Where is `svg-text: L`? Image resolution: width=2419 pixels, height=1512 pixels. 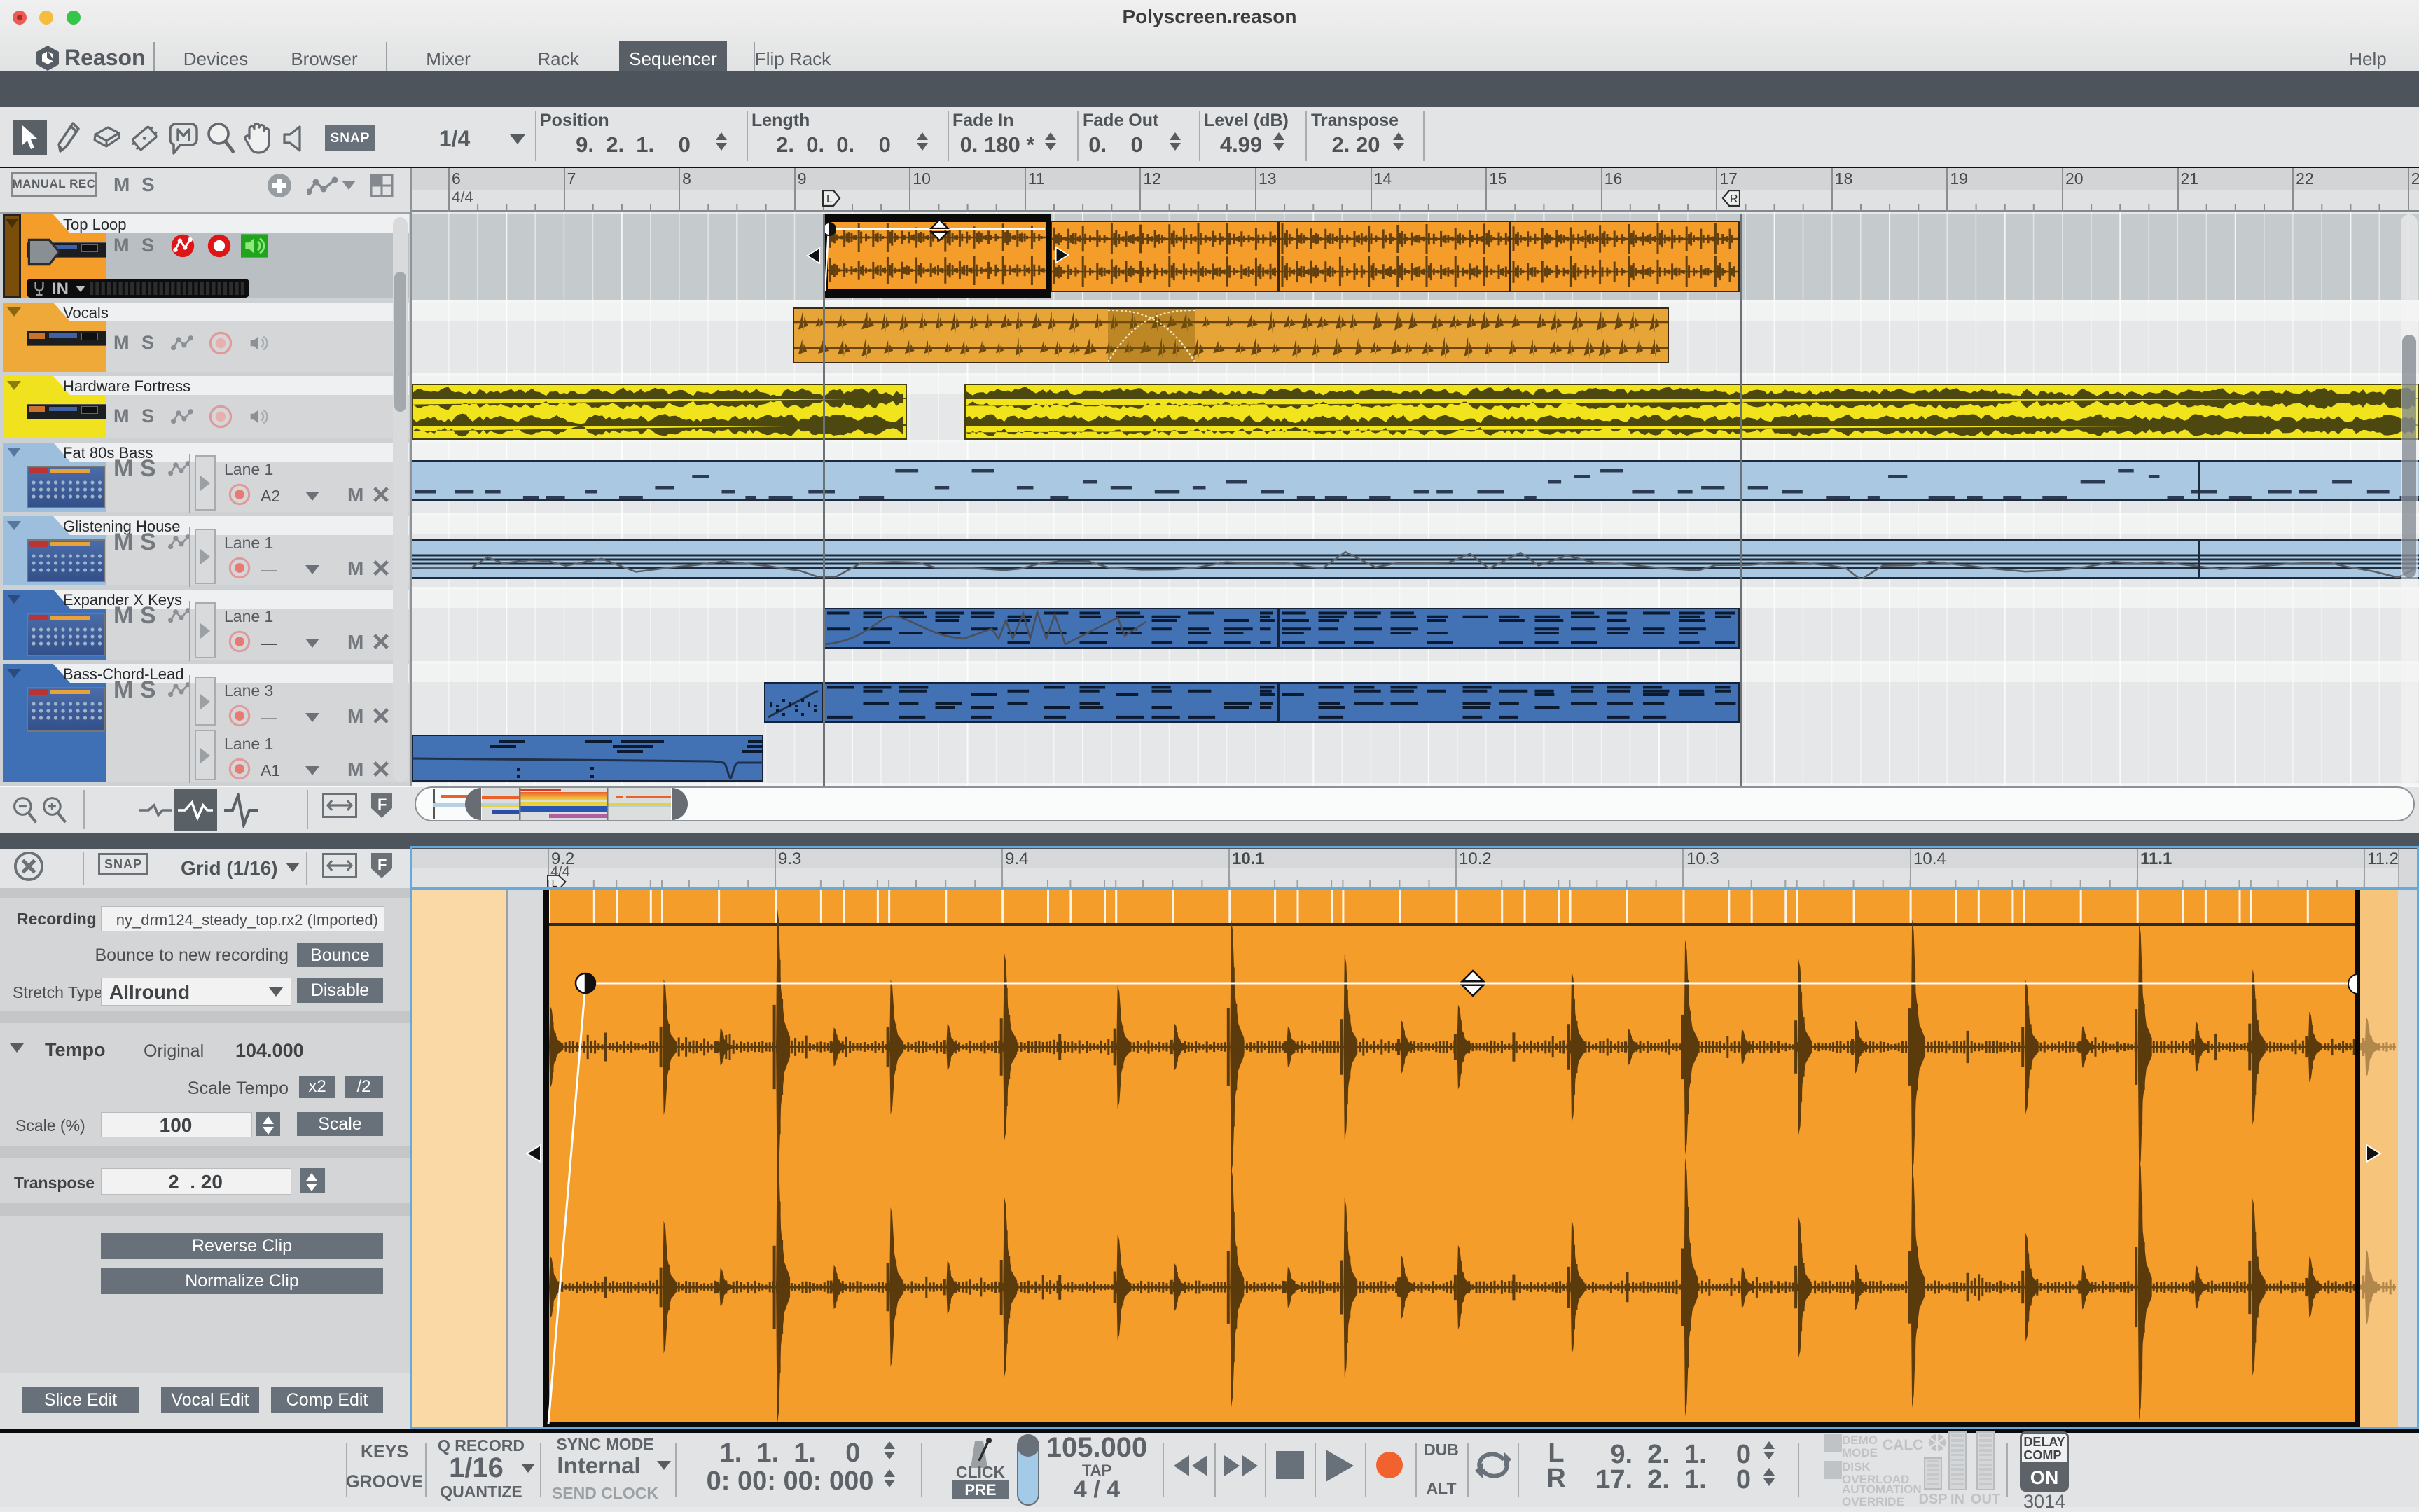 svg-text: L is located at coordinates (830, 199).